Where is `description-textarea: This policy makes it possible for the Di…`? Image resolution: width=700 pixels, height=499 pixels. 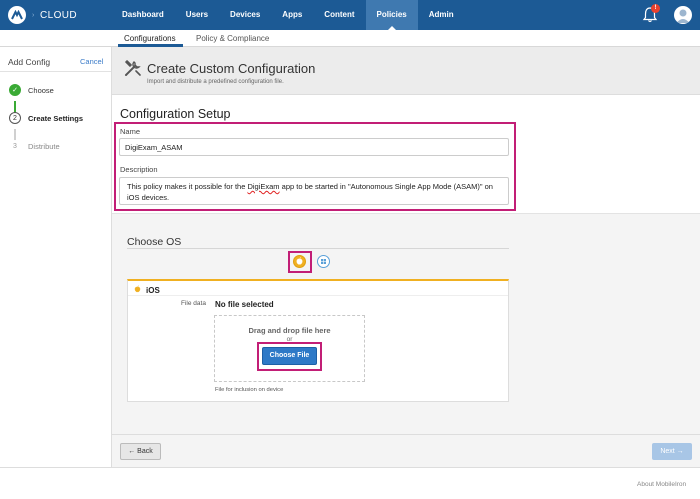
description-textarea: This policy makes it possible for the Di… is located at coordinates (314, 191).